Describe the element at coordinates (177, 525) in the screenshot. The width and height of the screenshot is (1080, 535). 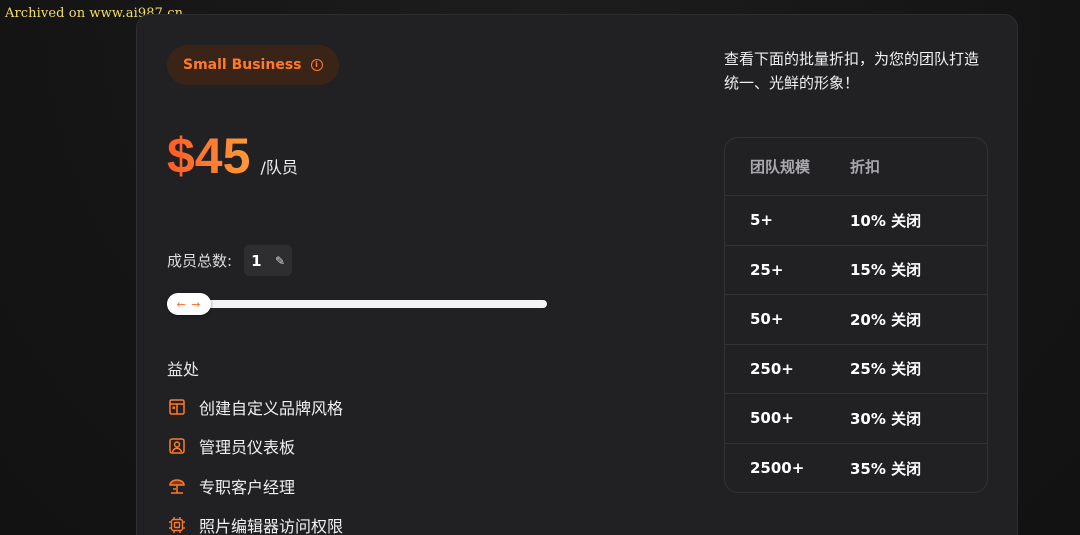
I see `photo-editor-icon` at that location.